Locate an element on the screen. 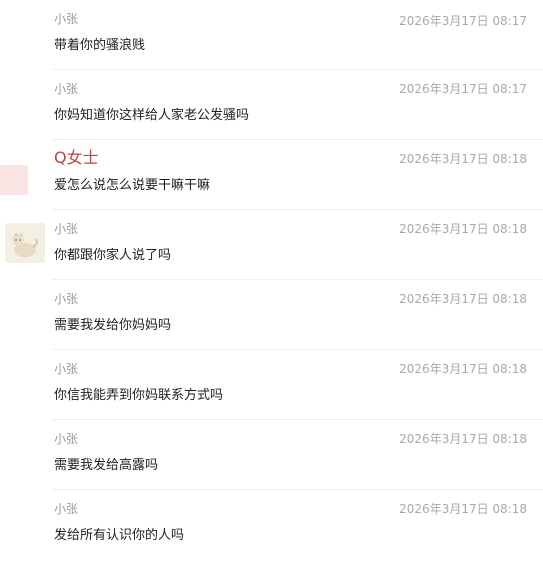  cat-avatar-icon is located at coordinates (25, 243).